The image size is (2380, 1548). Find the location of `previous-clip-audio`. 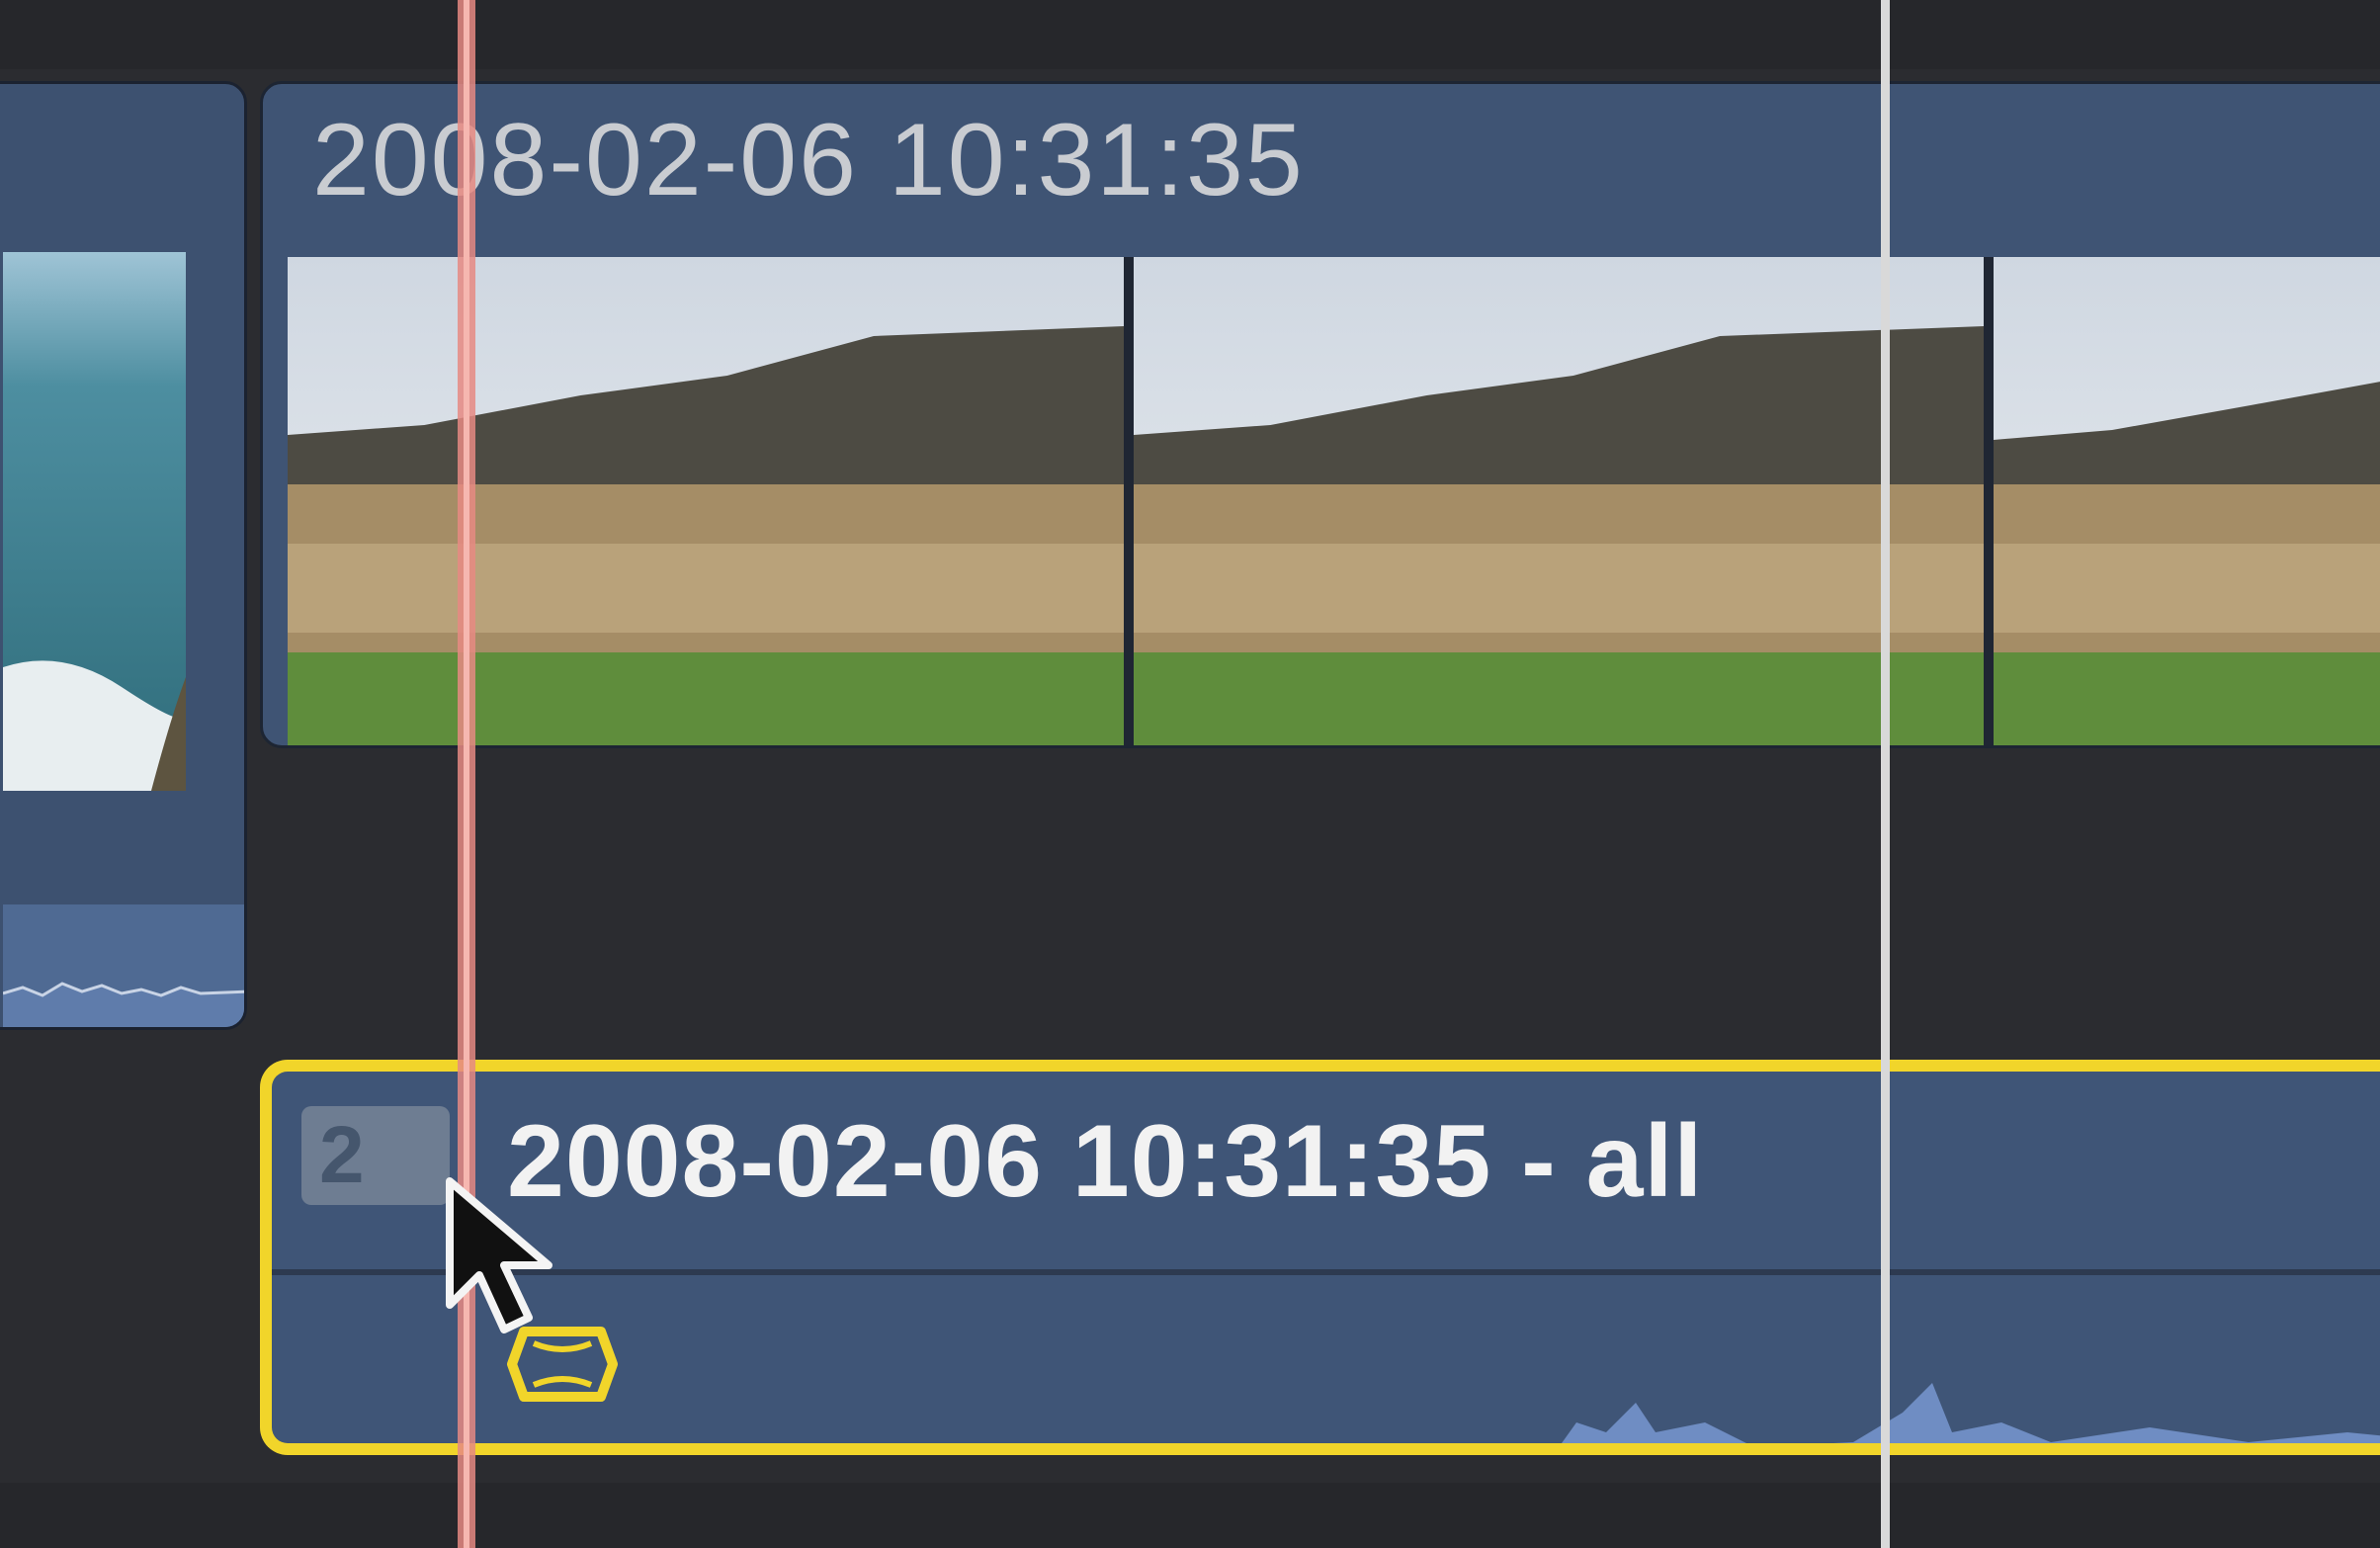

previous-clip-audio is located at coordinates (123, 965).